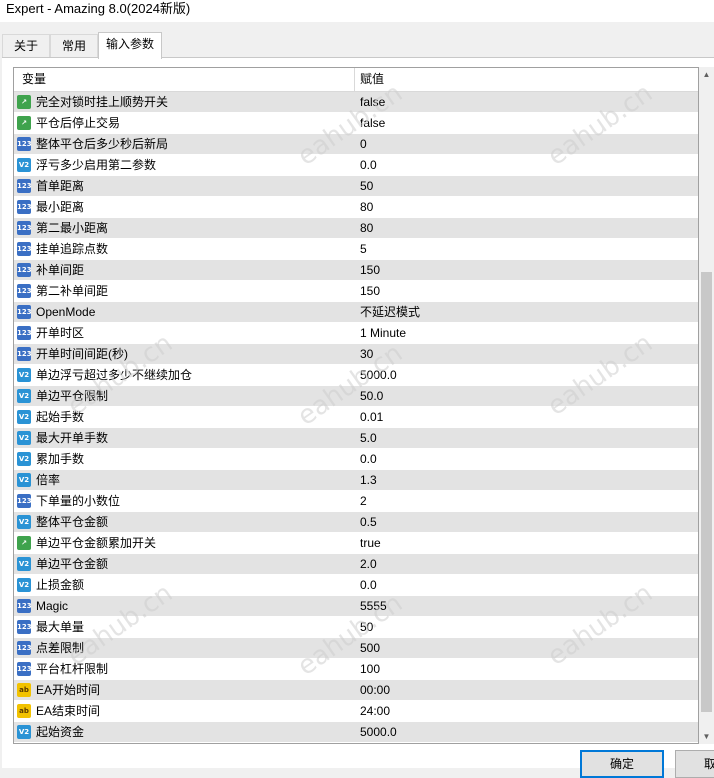  Describe the element at coordinates (368, 564) in the screenshot. I see `parameter-value: 2.0` at that location.